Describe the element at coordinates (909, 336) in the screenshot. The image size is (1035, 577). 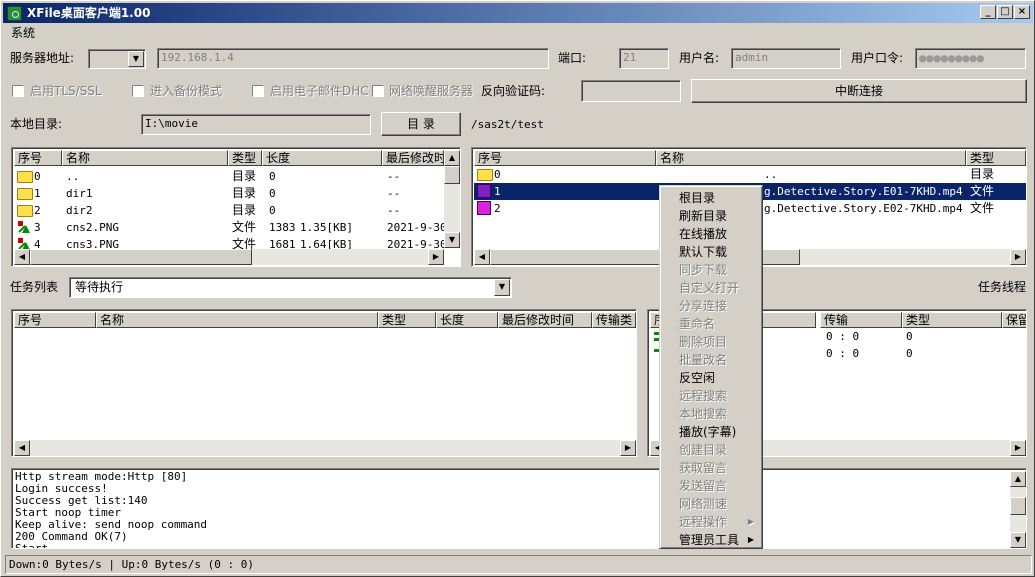
I see `thread-type: 0` at that location.